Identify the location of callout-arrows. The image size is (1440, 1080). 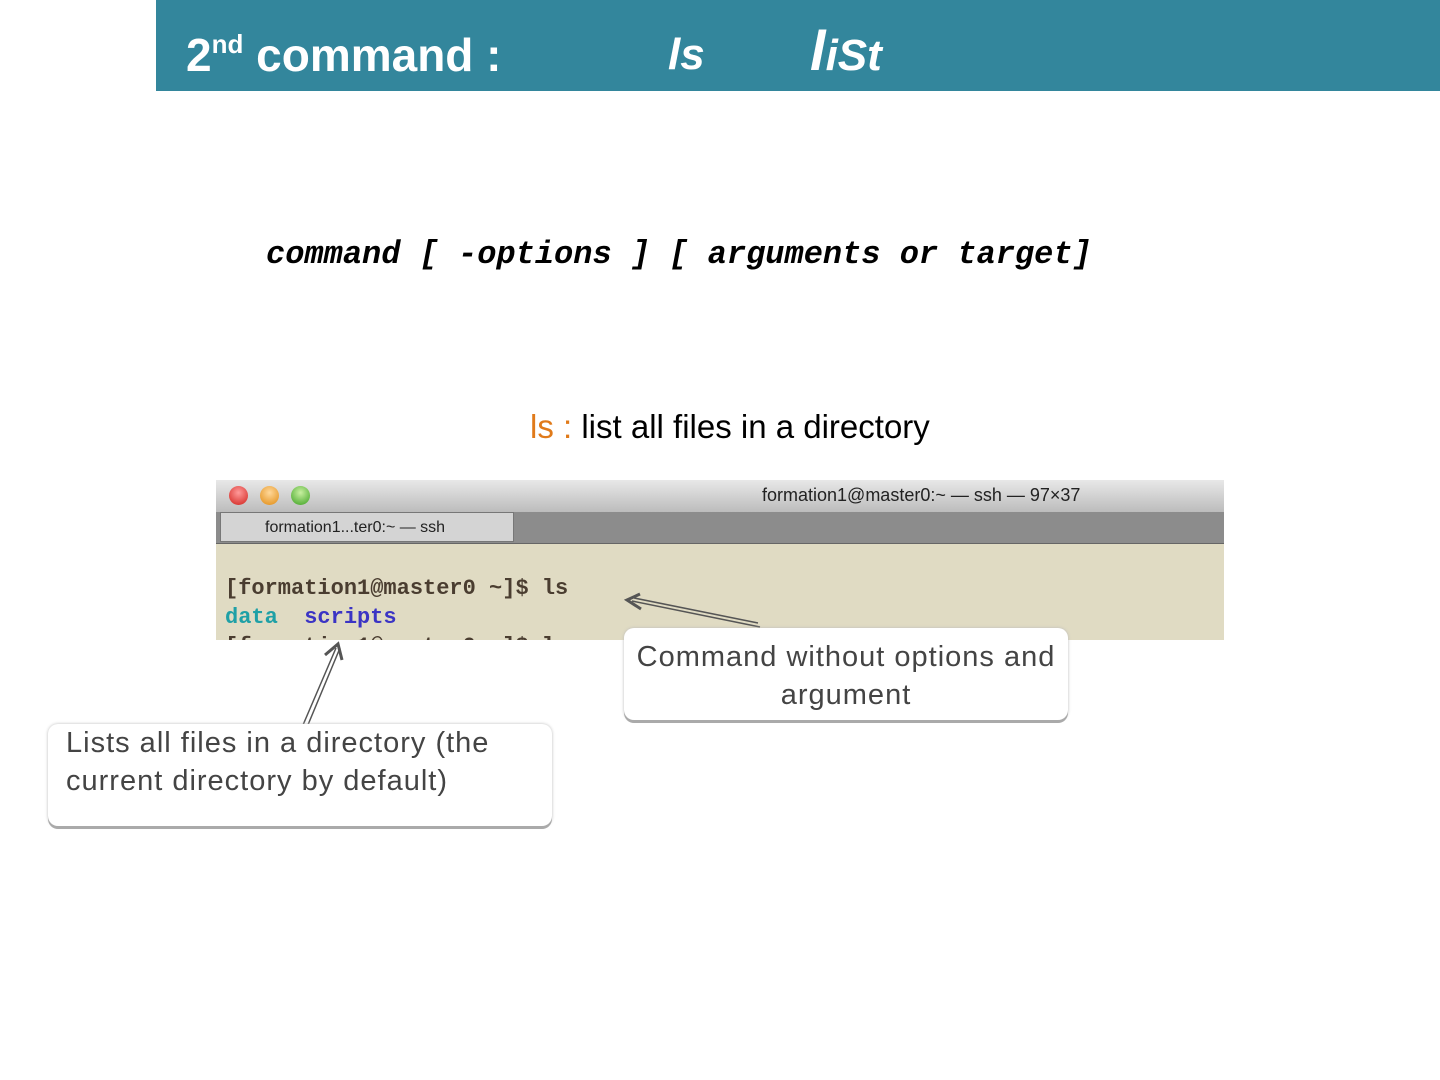
(530, 662).